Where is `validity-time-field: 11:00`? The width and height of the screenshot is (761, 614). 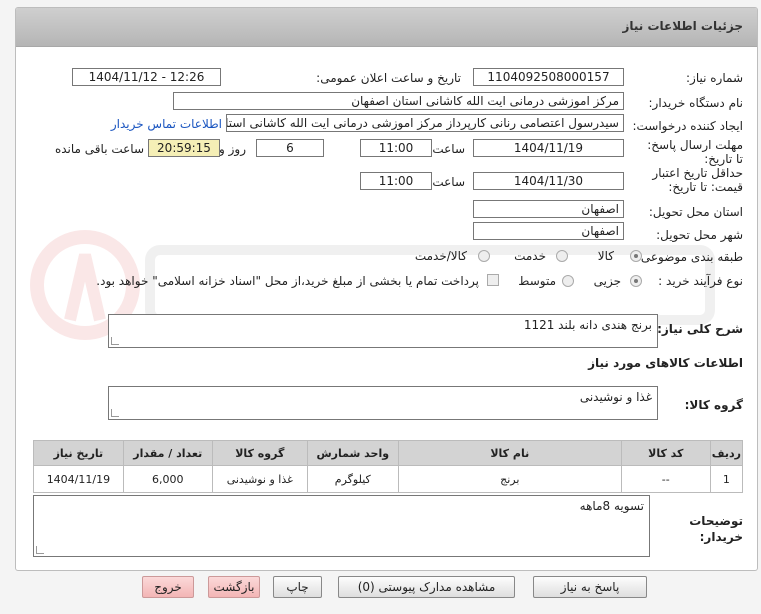 validity-time-field: 11:00 is located at coordinates (396, 181).